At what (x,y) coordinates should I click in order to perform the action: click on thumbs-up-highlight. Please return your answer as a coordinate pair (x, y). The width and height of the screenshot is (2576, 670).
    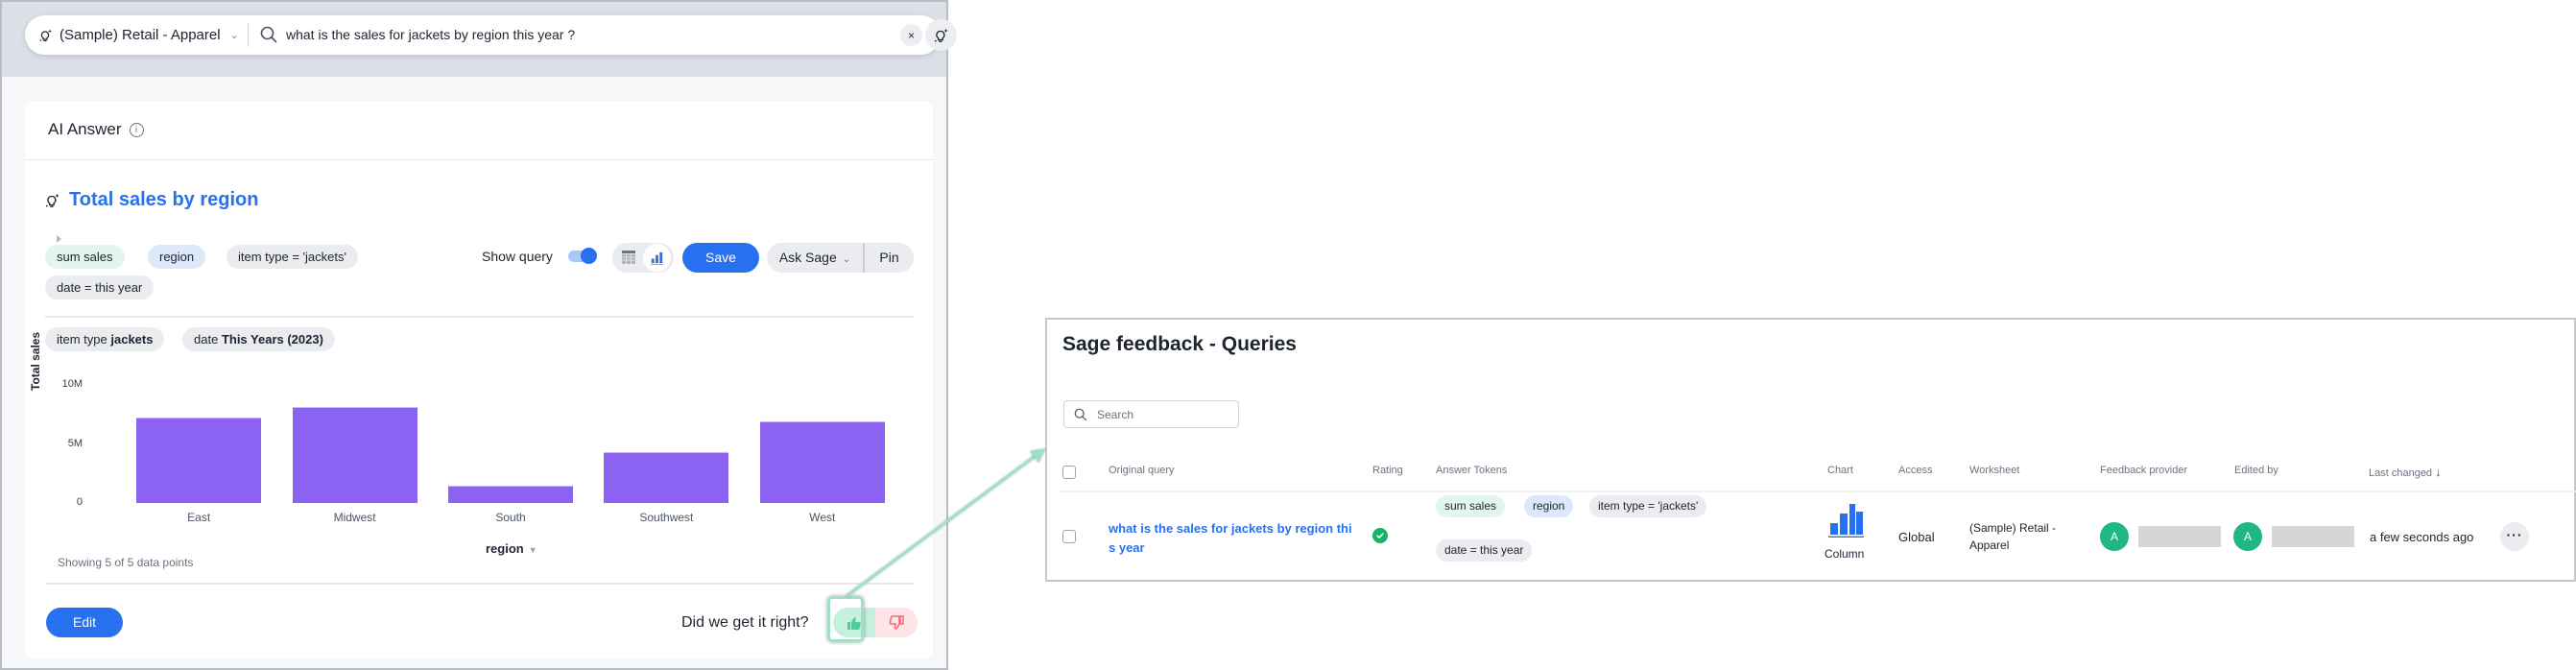
    Looking at the image, I should click on (845, 619).